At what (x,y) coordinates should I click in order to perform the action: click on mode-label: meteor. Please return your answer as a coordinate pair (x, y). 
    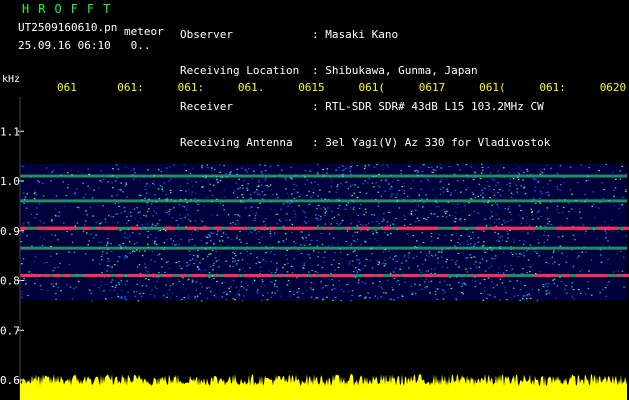
    Looking at the image, I should click on (144, 31).